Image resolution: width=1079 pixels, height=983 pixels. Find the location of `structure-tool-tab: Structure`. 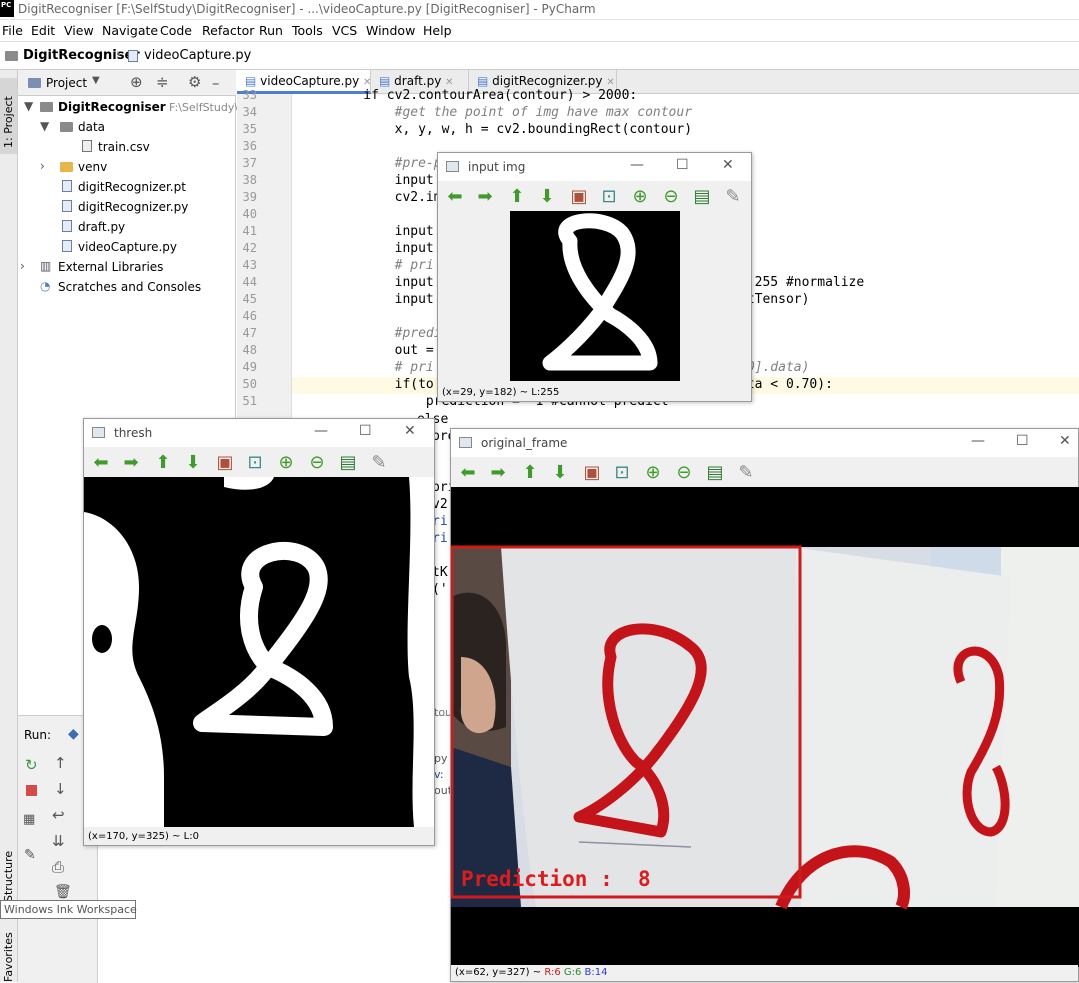

structure-tool-tab: Structure is located at coordinates (8, 876).